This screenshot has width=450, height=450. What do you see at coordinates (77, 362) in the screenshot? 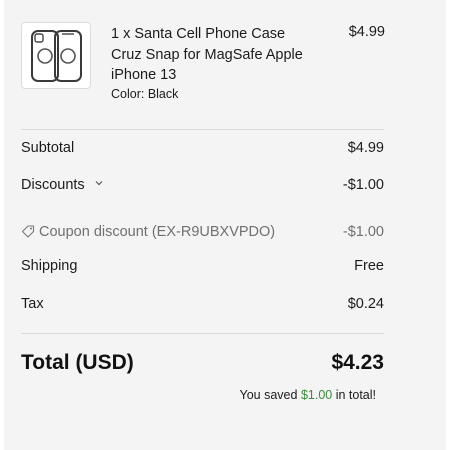
I see `total-label: Total (USD)` at bounding box center [77, 362].